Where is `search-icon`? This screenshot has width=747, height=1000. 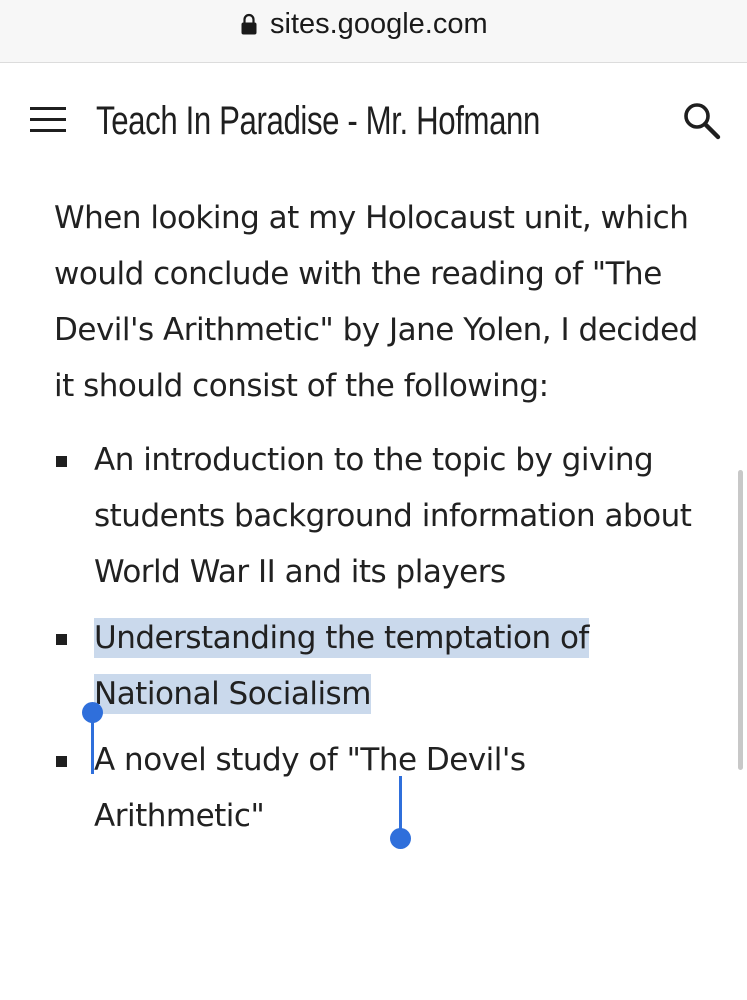 search-icon is located at coordinates (702, 121).